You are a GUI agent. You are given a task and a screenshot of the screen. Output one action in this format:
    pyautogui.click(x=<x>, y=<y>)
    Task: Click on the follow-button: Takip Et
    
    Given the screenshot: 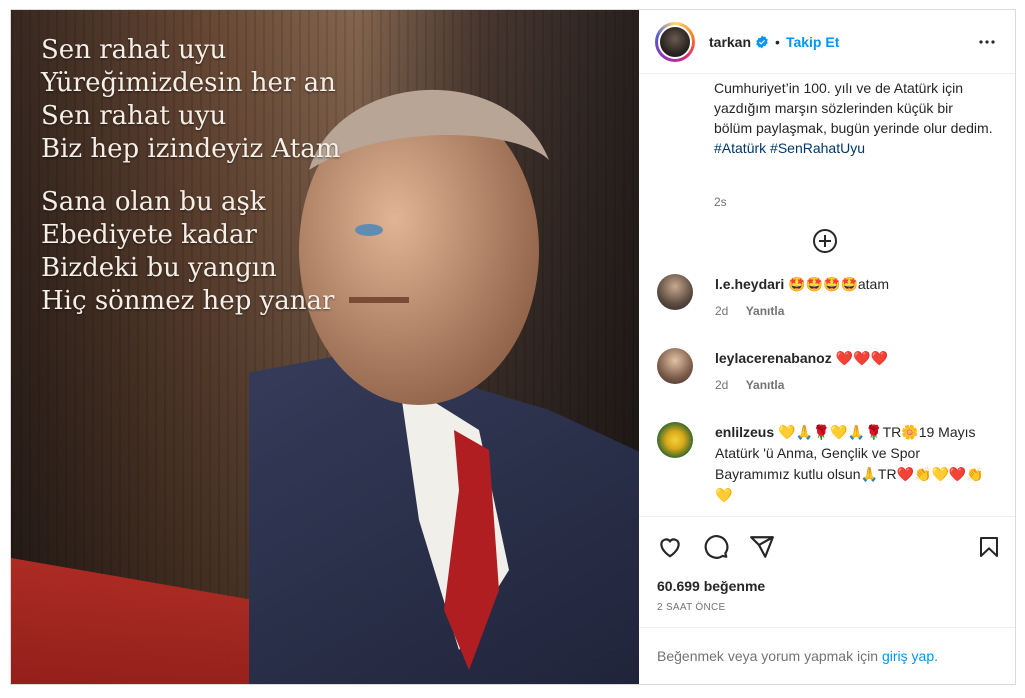 What is the action you would take?
    pyautogui.click(x=812, y=42)
    